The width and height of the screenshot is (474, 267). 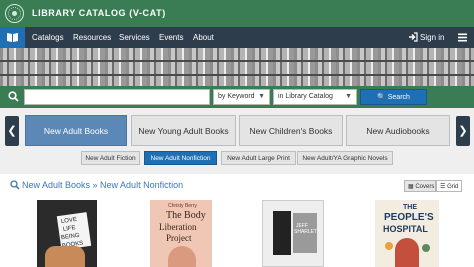 I want to click on search-type-select: by Keyword ▼, so click(x=241, y=97).